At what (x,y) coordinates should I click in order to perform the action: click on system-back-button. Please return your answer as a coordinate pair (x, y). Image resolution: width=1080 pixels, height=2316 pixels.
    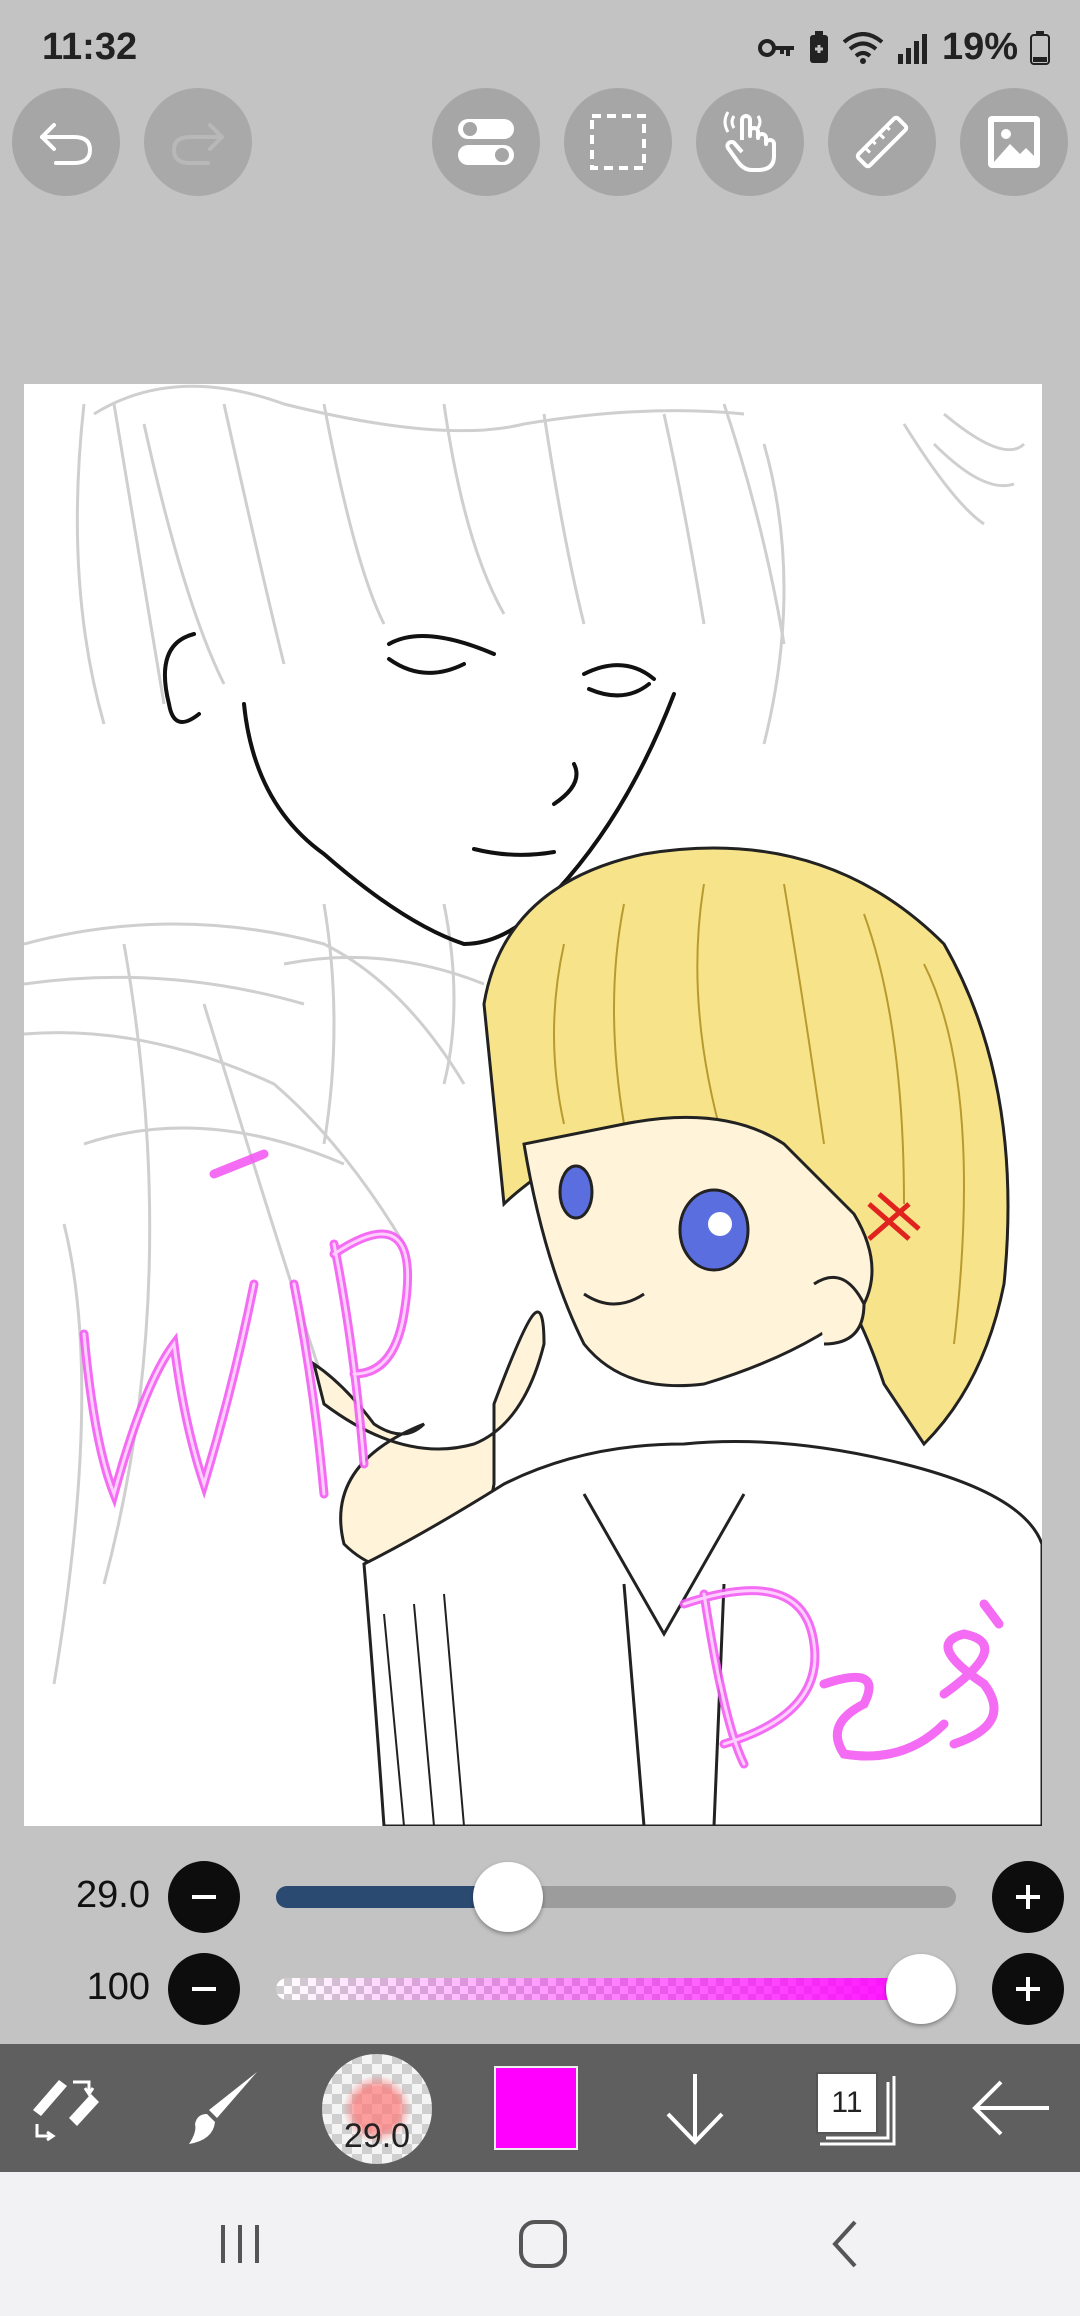
    Looking at the image, I should click on (845, 2244).